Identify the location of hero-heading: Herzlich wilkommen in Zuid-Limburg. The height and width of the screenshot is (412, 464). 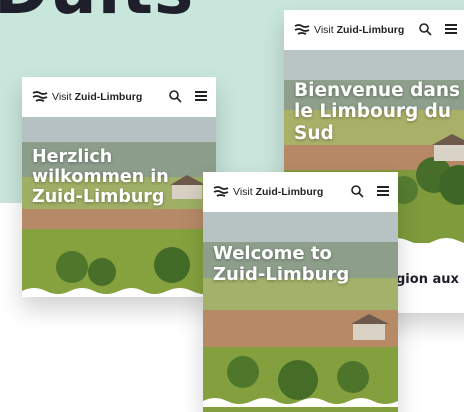
(100, 177).